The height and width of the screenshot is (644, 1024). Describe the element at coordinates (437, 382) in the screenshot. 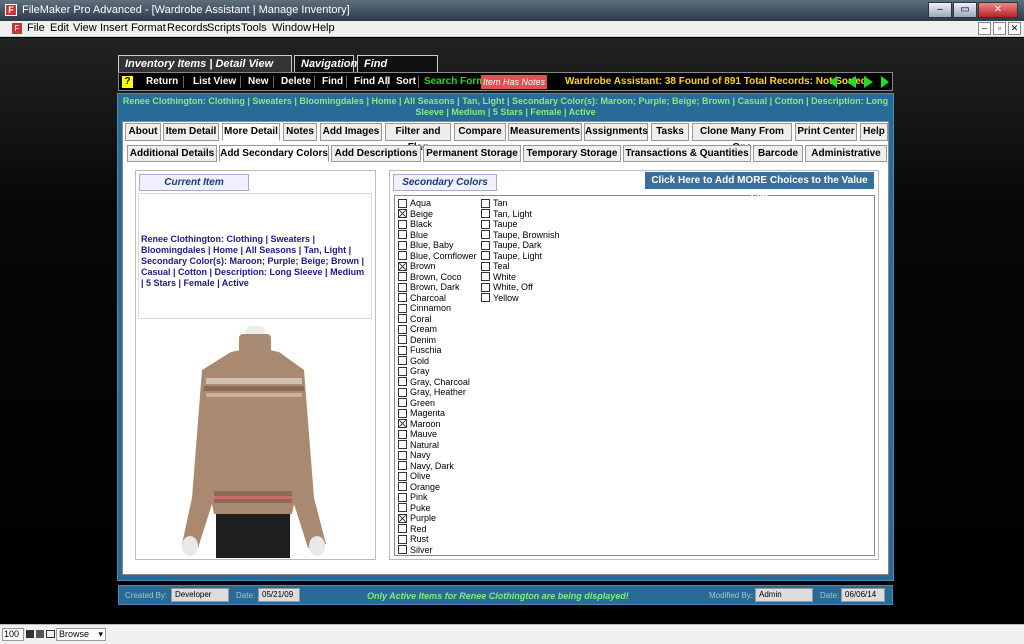

I see `color-option: Gray, Charcoal` at that location.